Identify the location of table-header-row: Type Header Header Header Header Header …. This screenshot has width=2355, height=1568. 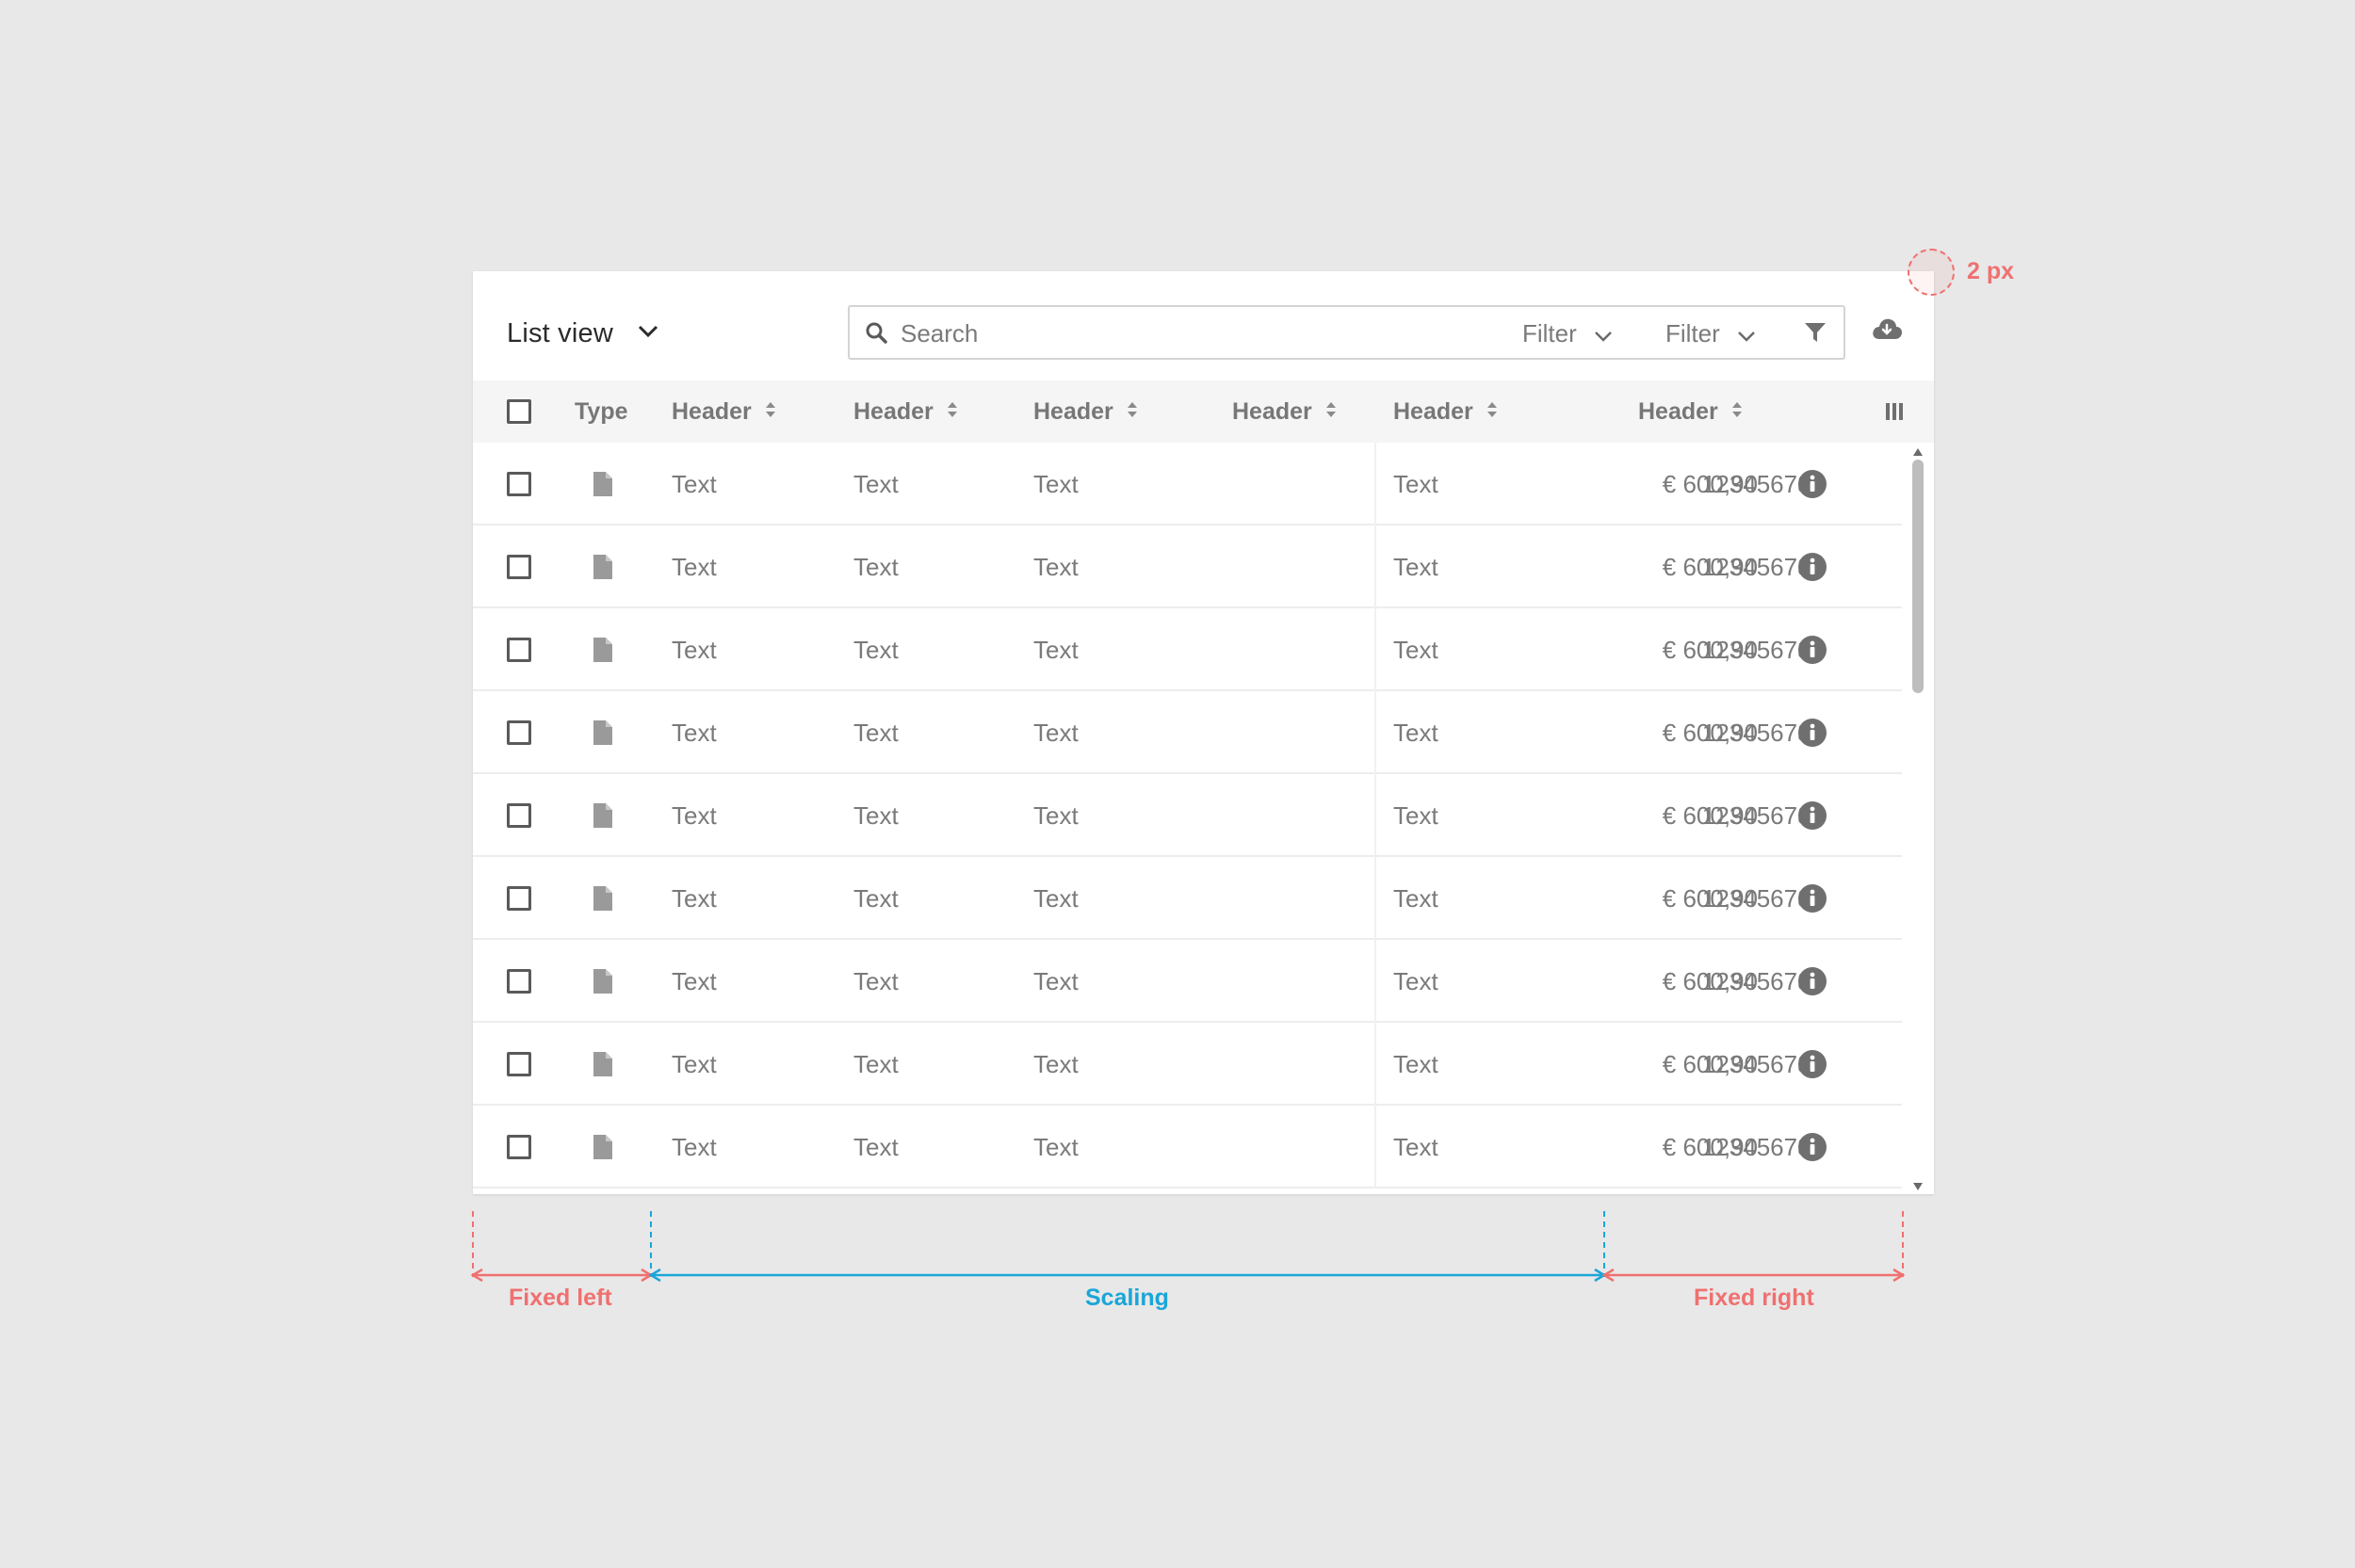
(1203, 411).